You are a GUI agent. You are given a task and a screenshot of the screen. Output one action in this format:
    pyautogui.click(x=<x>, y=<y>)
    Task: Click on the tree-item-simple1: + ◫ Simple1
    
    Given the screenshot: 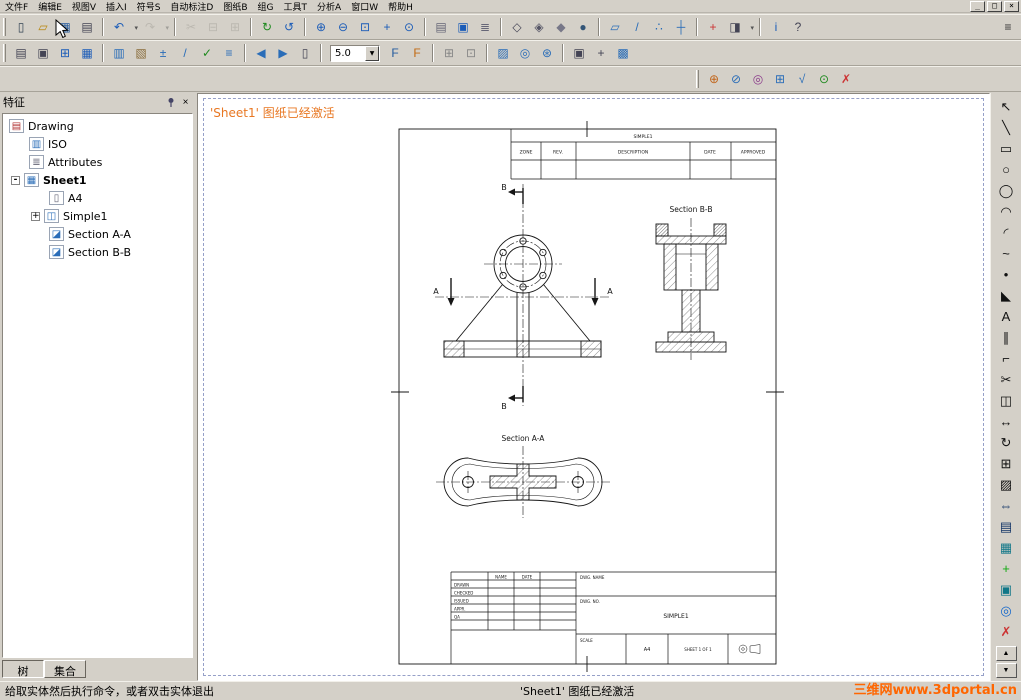 What is the action you would take?
    pyautogui.click(x=97, y=216)
    